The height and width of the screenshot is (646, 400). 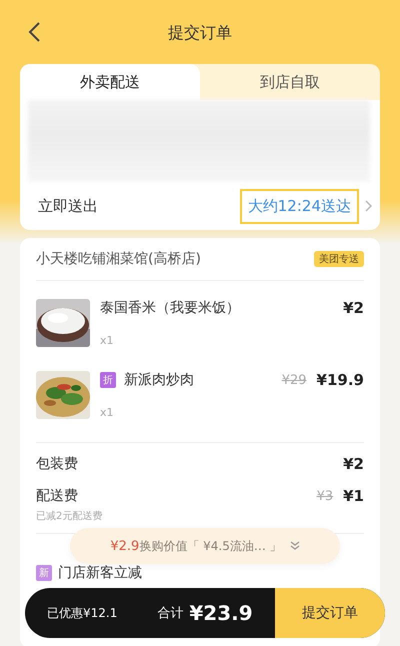 I want to click on item-name: 泰国香米（我要米饭）, so click(x=170, y=308).